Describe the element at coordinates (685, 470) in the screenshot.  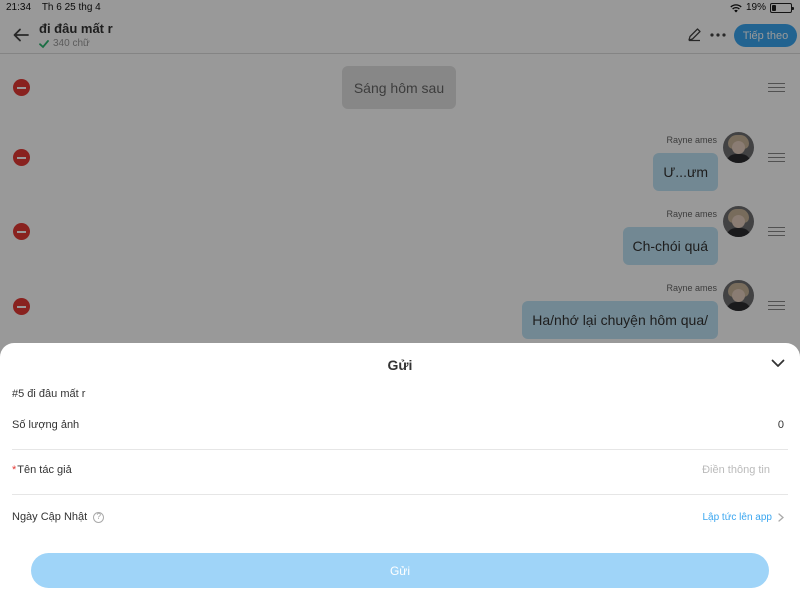
I see `author-name-input` at that location.